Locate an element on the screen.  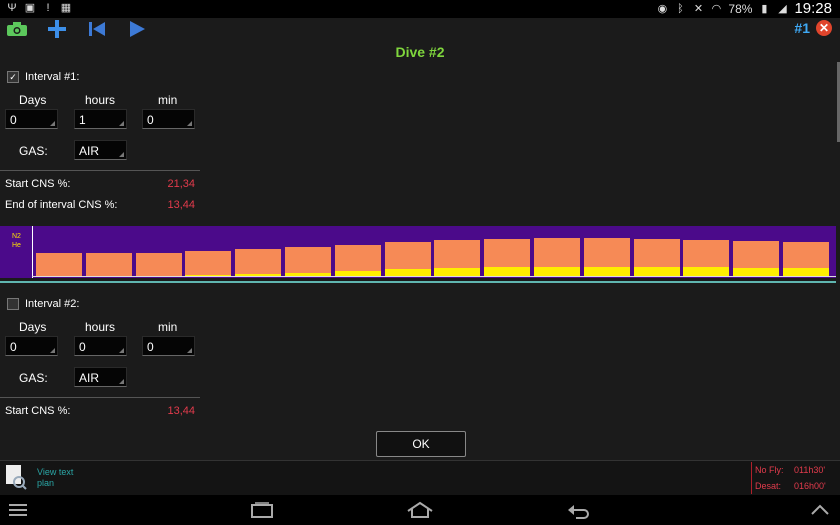
close-icon: ✕ is located at coordinates (824, 28).